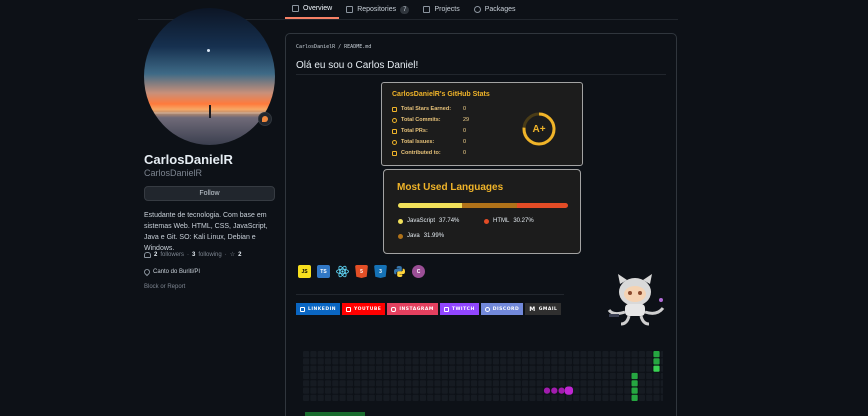 The image size is (868, 416). What do you see at coordinates (172, 255) in the screenshot?
I see `followers-label: followers` at bounding box center [172, 255].